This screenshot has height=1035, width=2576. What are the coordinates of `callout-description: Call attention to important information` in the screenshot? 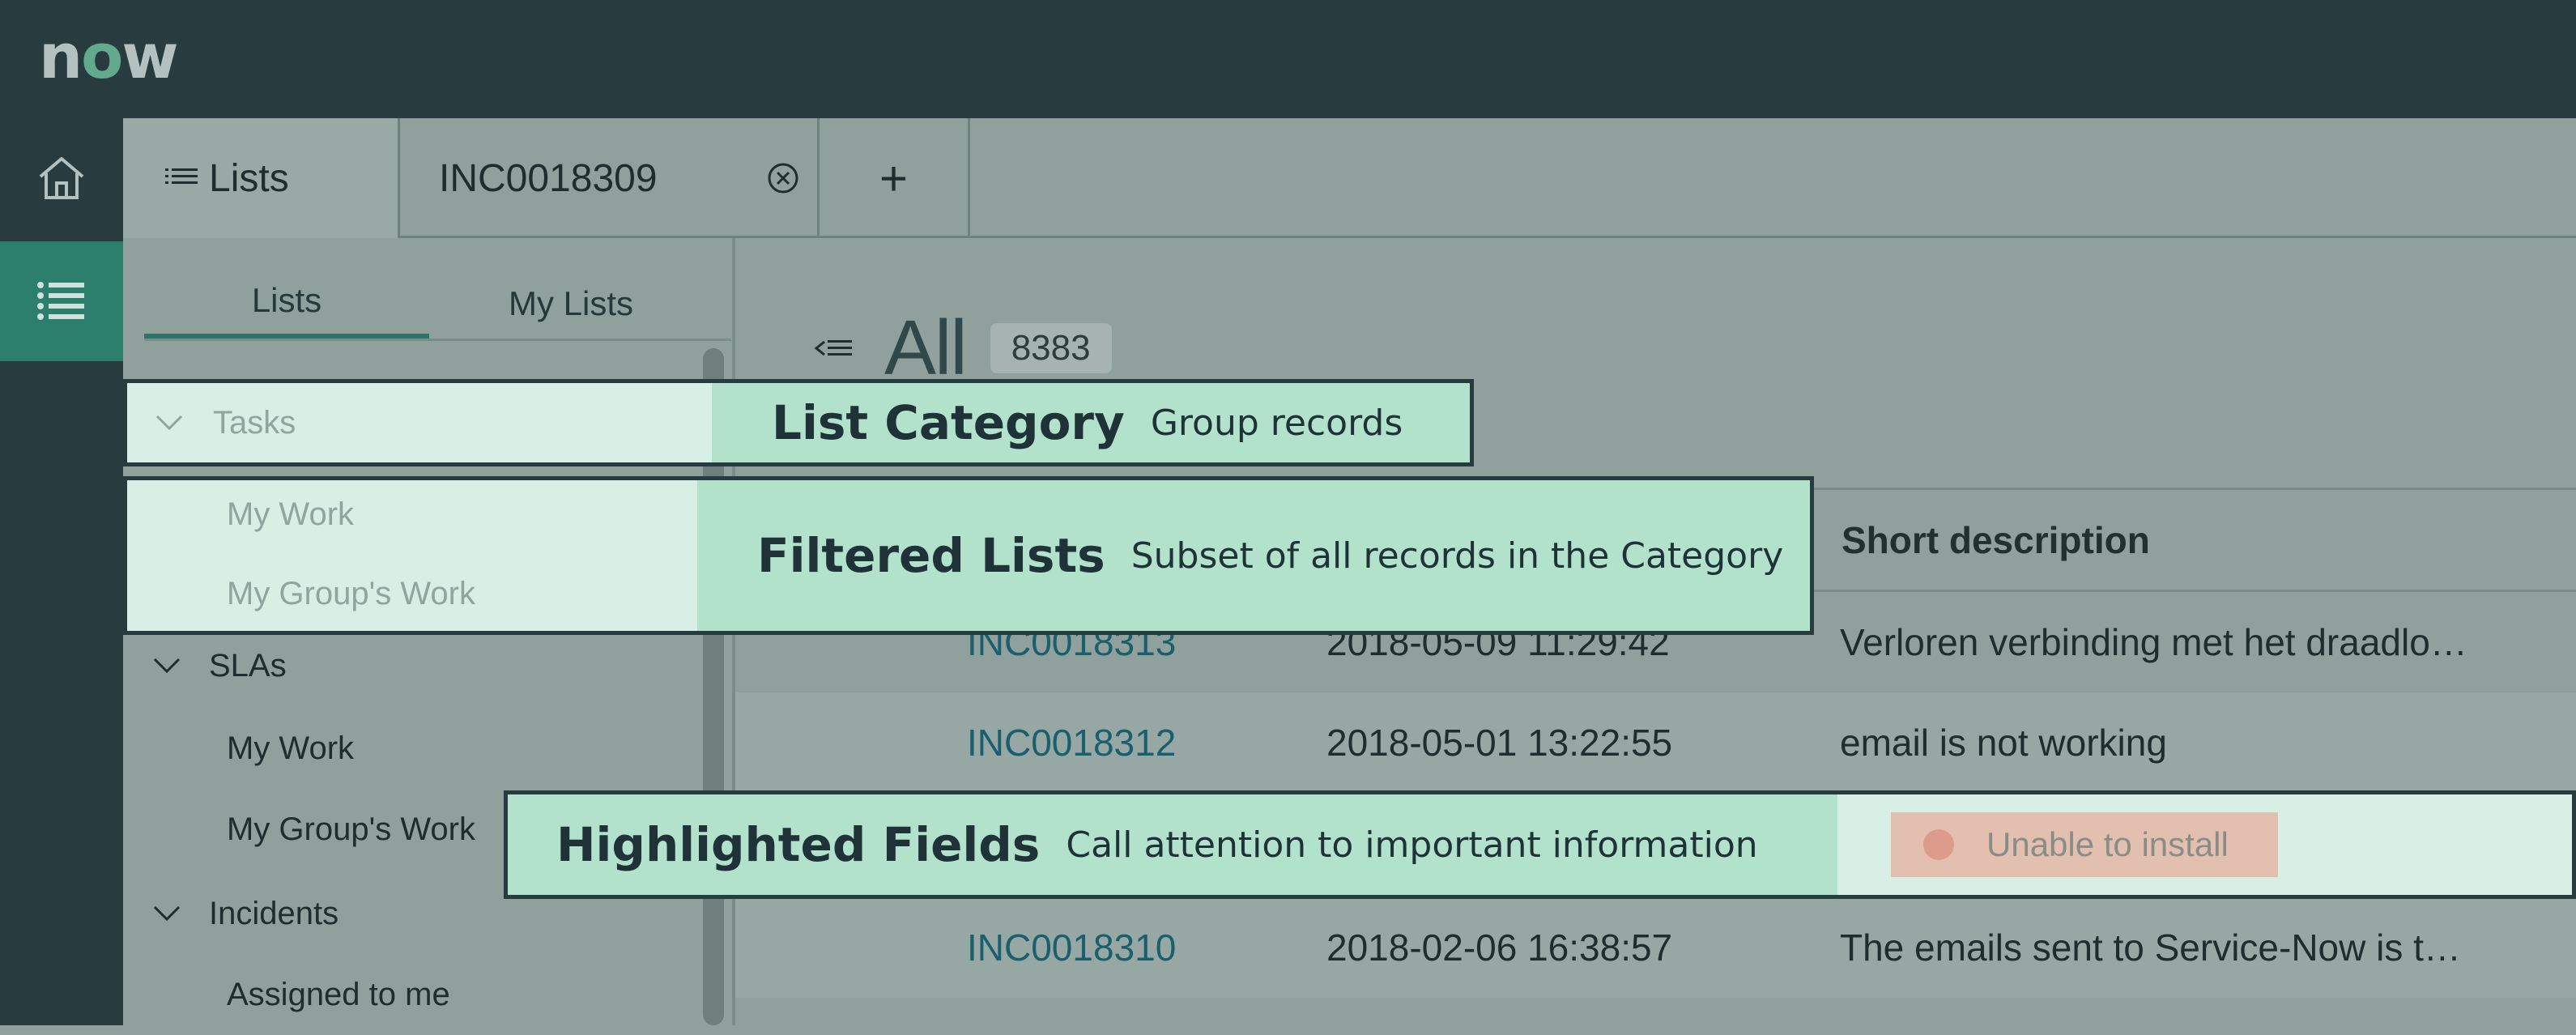 It's located at (1412, 845).